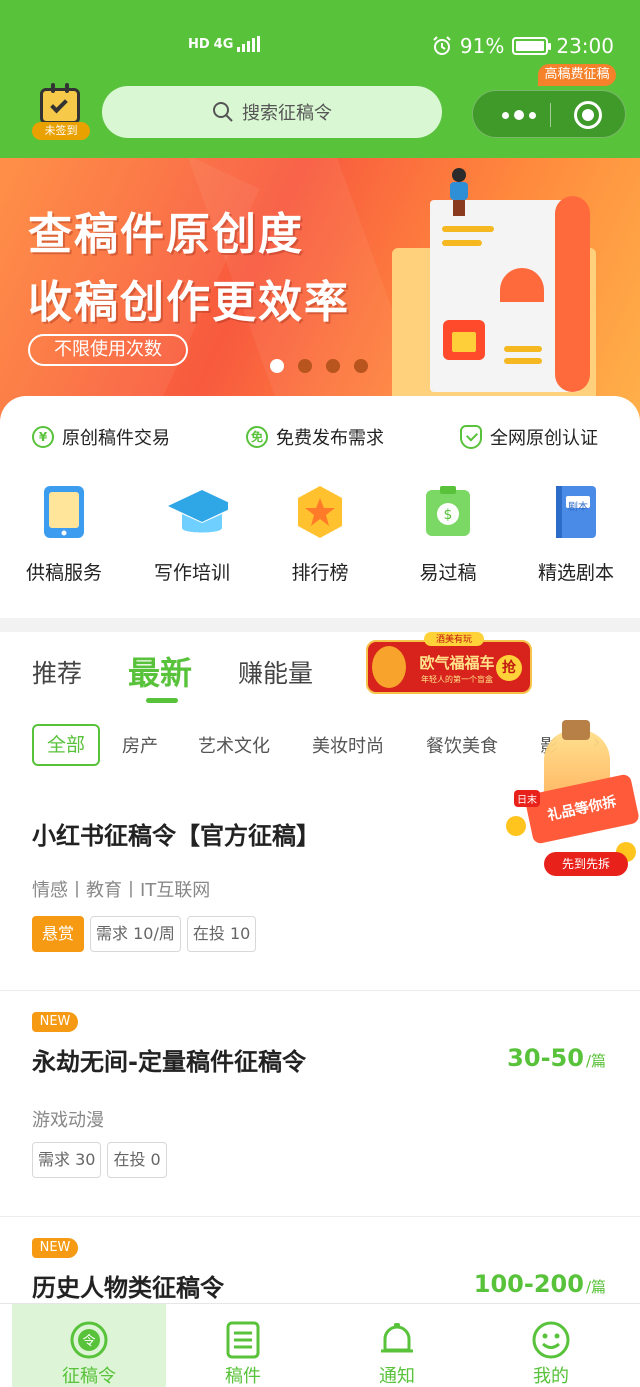 This screenshot has width=640, height=1387. Describe the element at coordinates (169, 1062) in the screenshot. I see `listing-title: 永劫无间-定量稿件征稿令` at that location.